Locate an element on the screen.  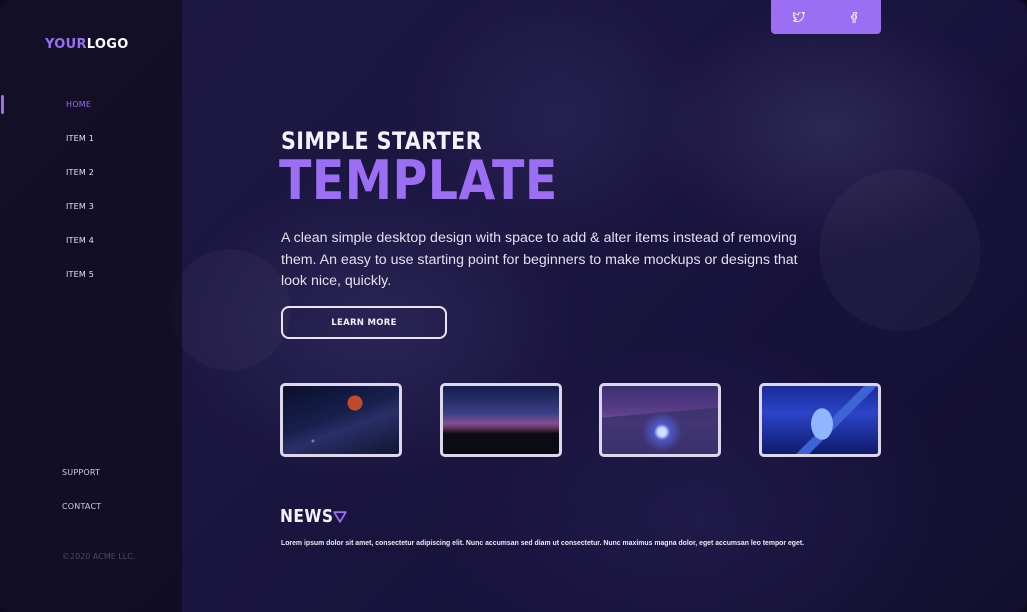
support-links: SUPPORT CONTACT is located at coordinates (81, 500).